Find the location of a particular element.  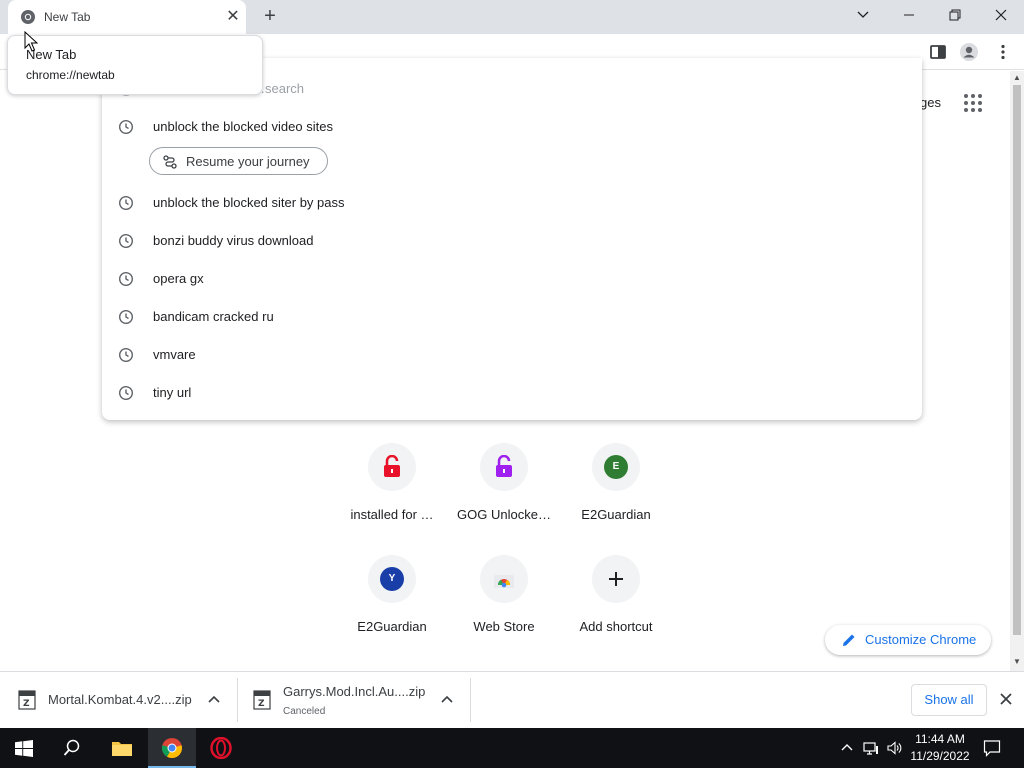

pencil-icon is located at coordinates (849, 640).